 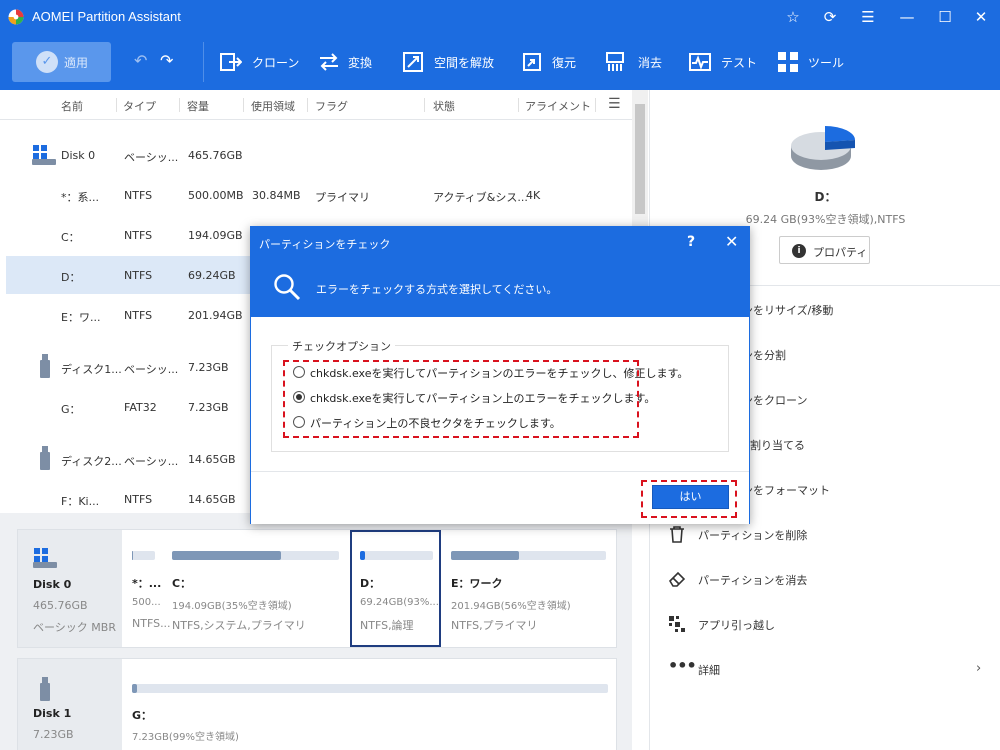 What do you see at coordinates (287, 287) in the screenshot?
I see `search-icon` at bounding box center [287, 287].